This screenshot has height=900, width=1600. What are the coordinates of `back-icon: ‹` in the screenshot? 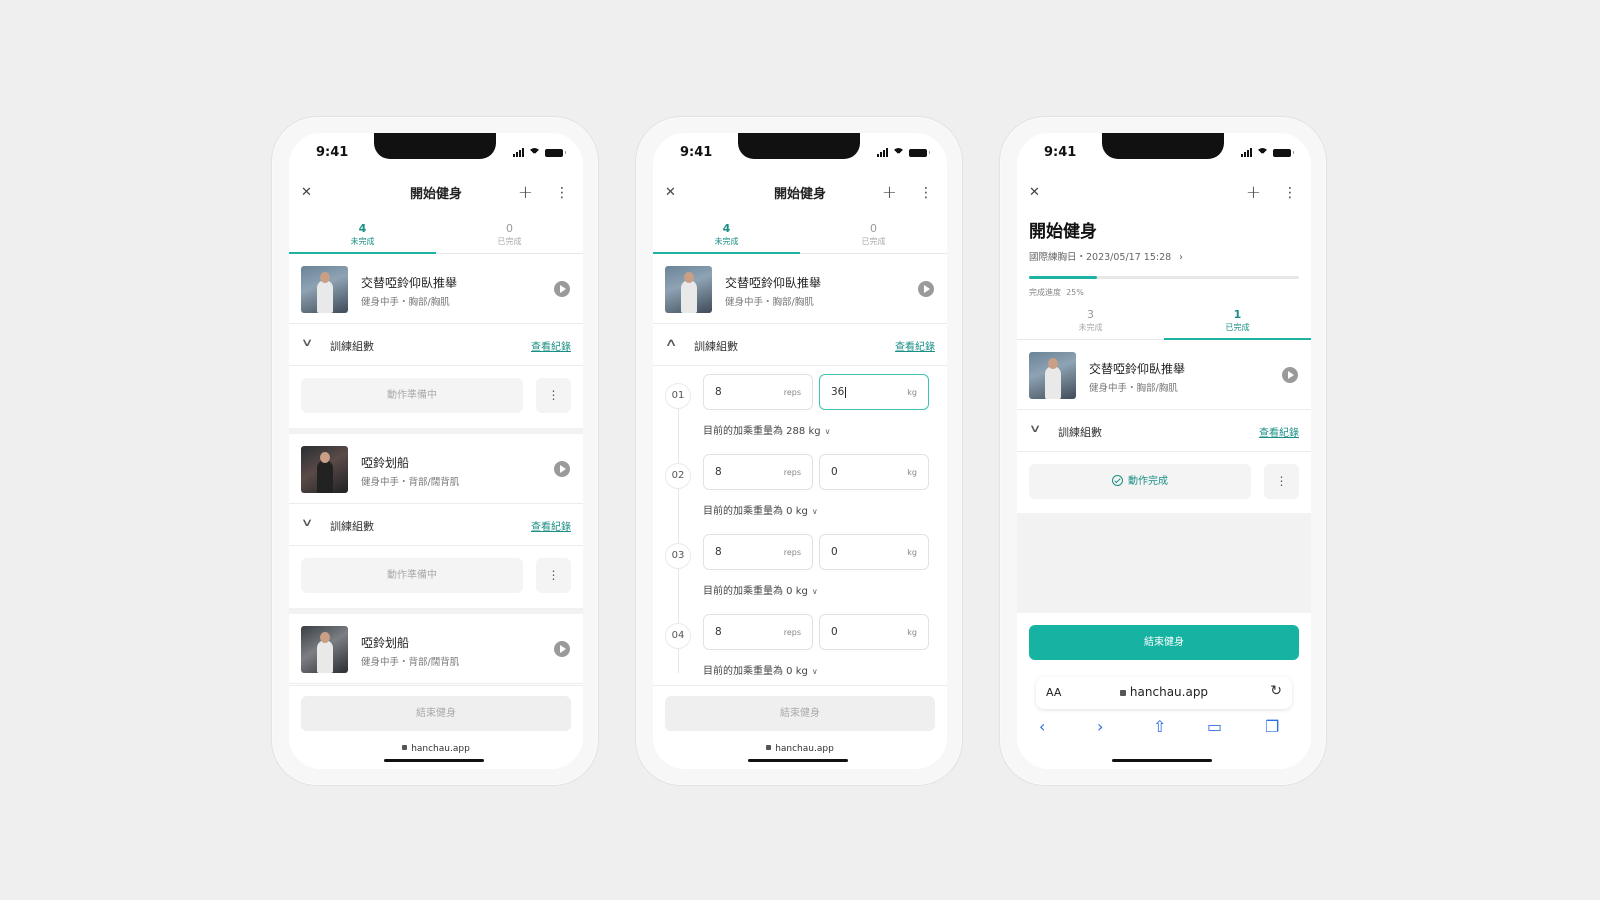 It's located at (1042, 726).